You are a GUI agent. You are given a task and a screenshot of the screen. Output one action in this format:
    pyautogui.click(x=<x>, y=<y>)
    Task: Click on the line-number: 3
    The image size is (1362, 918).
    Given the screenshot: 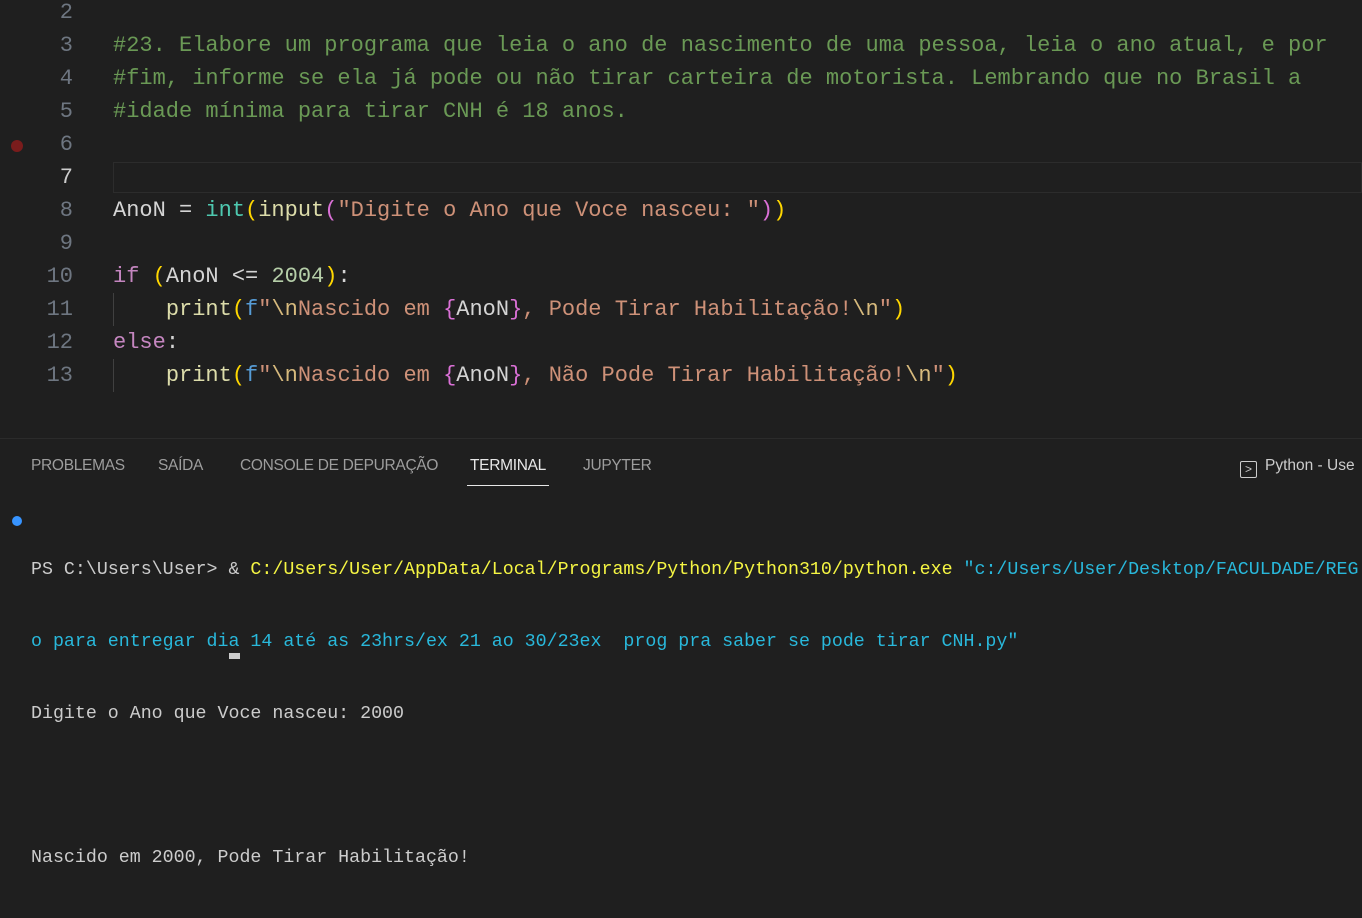 What is the action you would take?
    pyautogui.click(x=36, y=45)
    